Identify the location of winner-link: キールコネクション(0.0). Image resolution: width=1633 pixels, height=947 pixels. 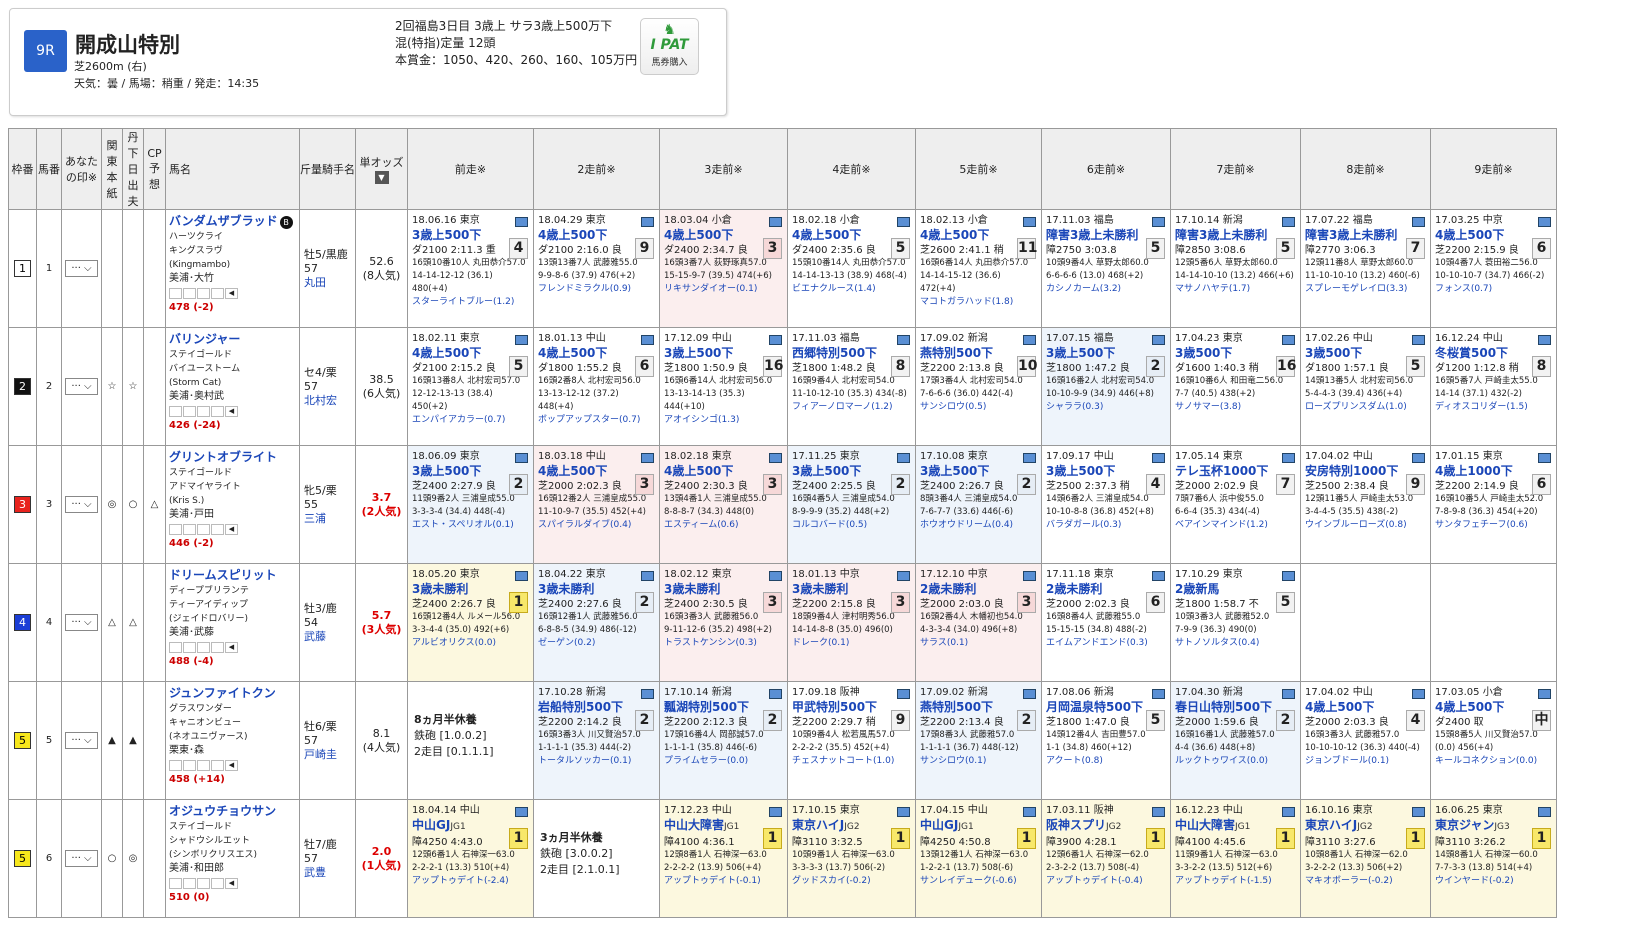
(1493, 761).